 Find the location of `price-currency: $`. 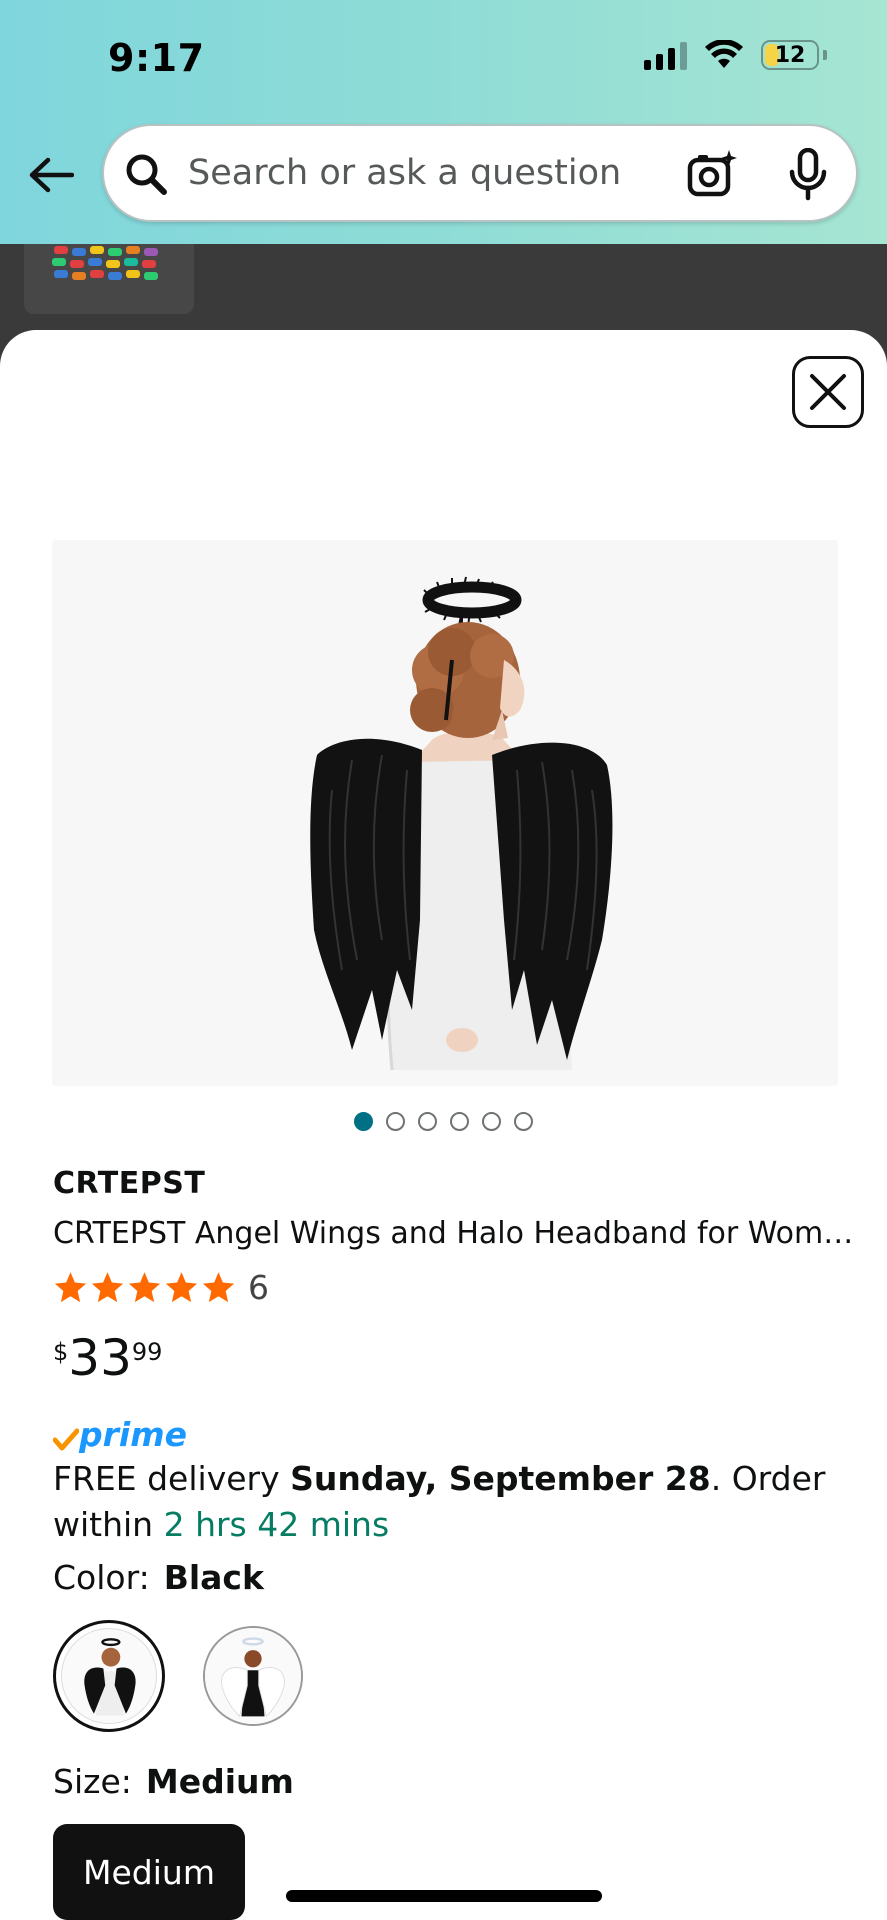

price-currency: $ is located at coordinates (61, 1352).